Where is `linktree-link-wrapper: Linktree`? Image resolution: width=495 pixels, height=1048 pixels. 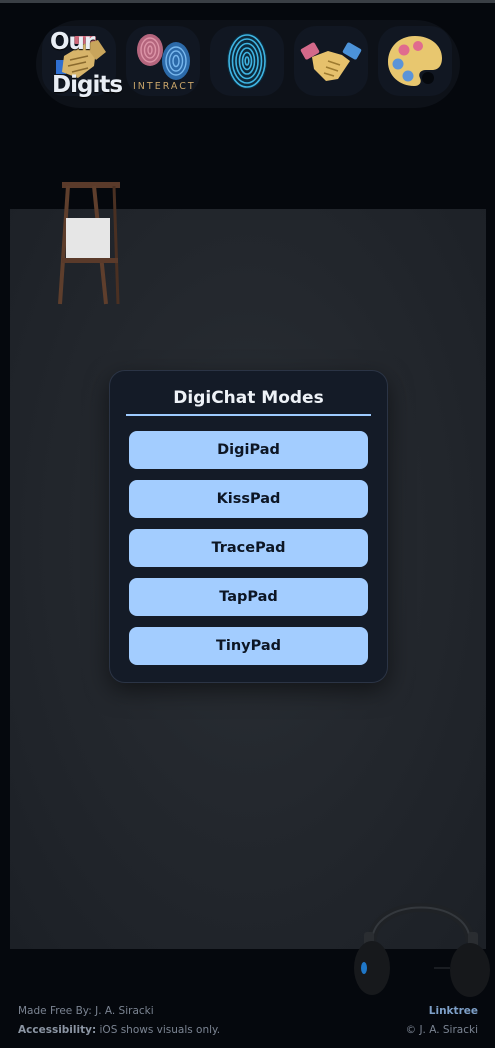
linktree-link-wrapper: Linktree is located at coordinates (453, 1011).